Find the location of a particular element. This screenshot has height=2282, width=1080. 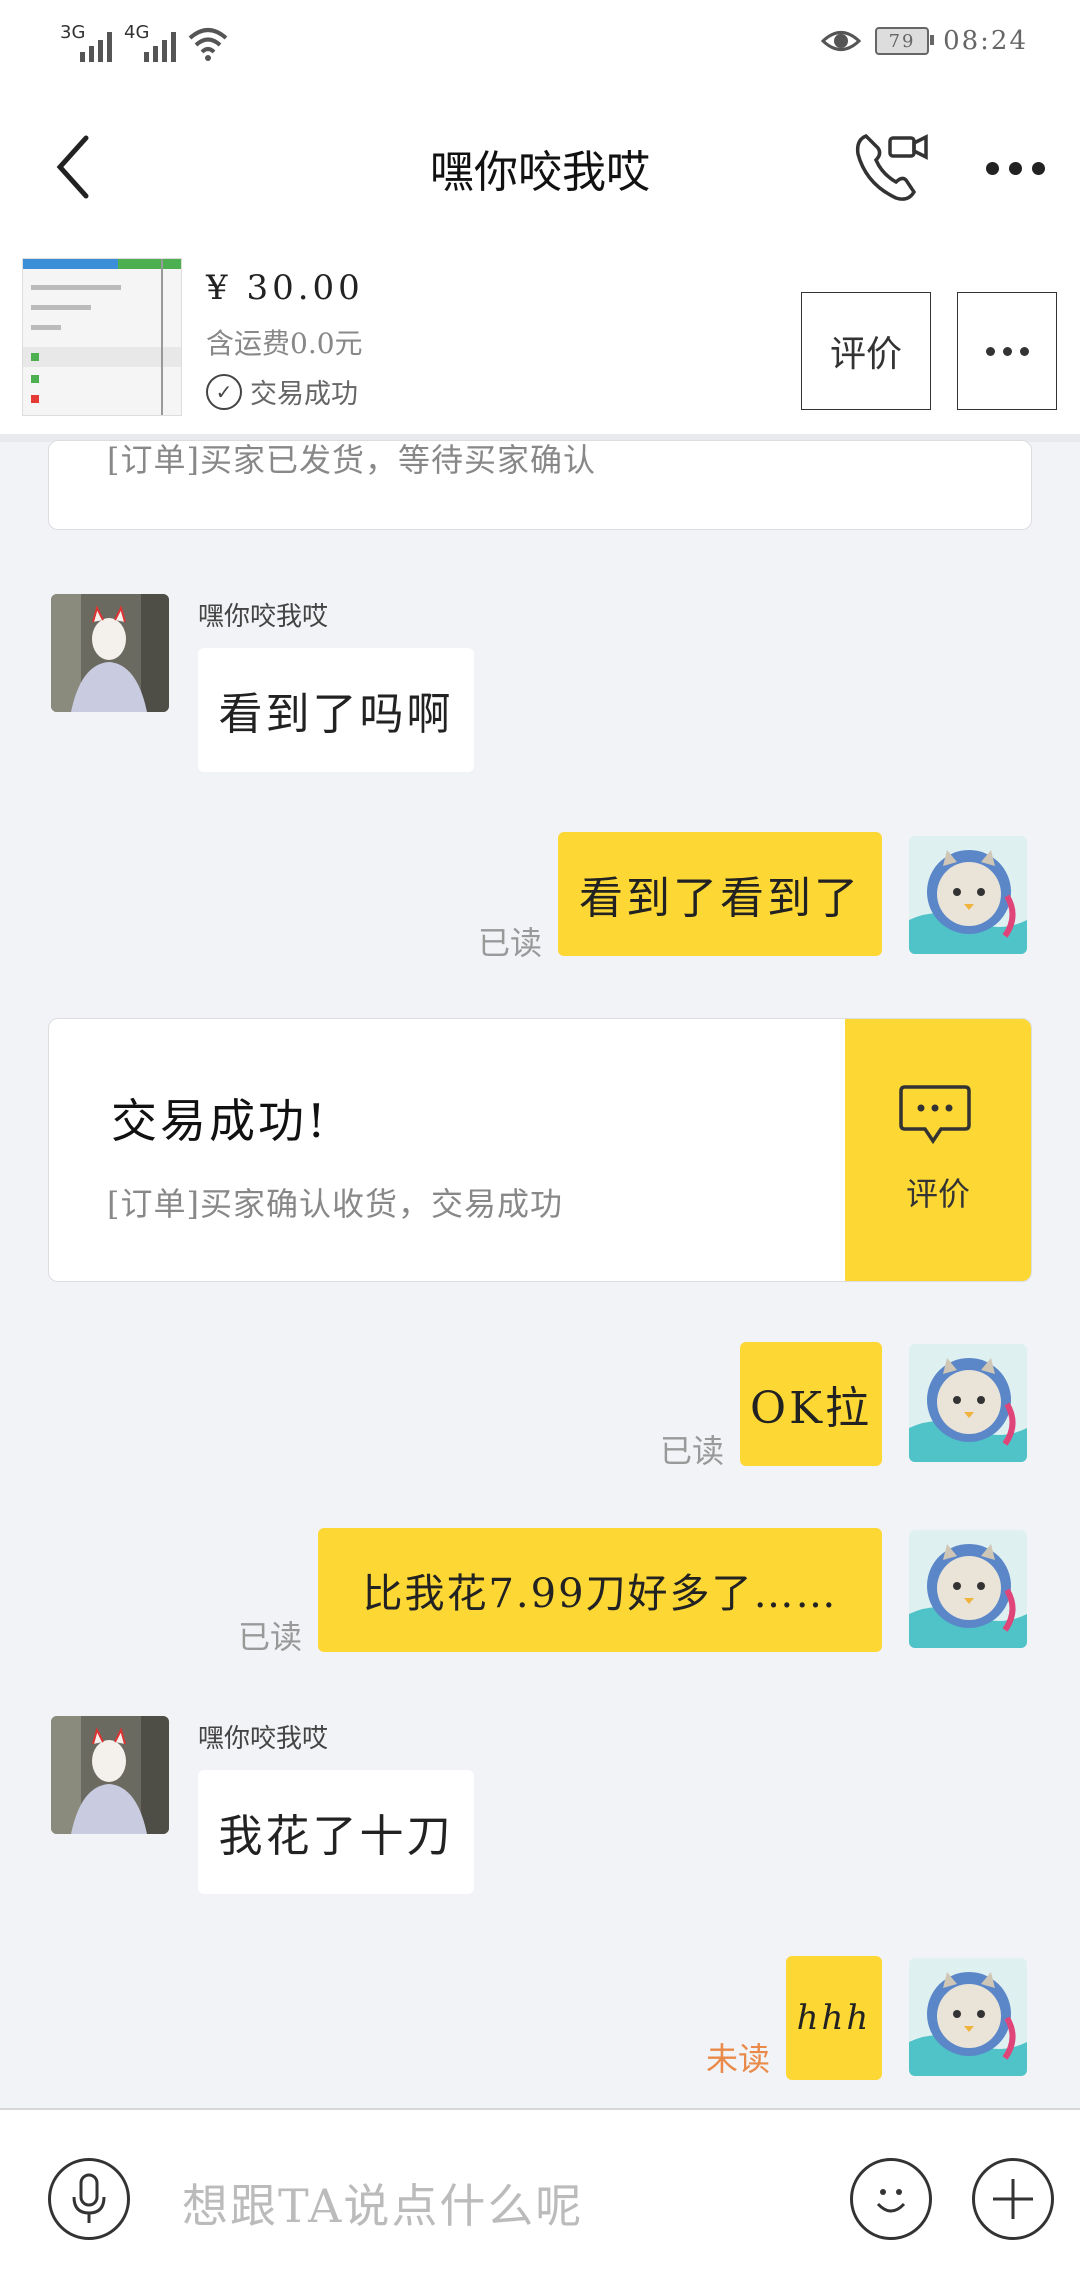

product-more-button is located at coordinates (1007, 351).